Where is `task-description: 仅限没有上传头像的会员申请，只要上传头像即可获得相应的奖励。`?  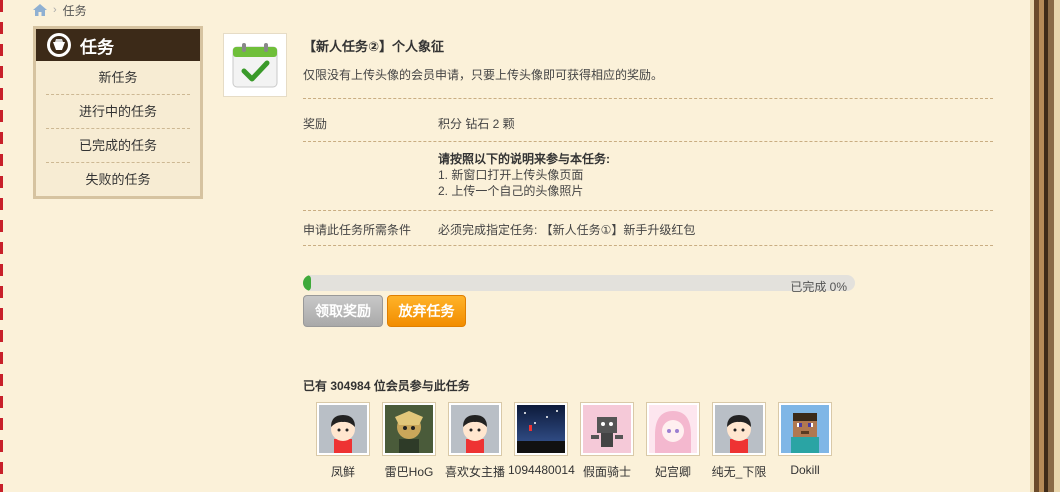 task-description: 仅限没有上传头像的会员申请，只要上传头像即可获得相应的奖励。 is located at coordinates (483, 75).